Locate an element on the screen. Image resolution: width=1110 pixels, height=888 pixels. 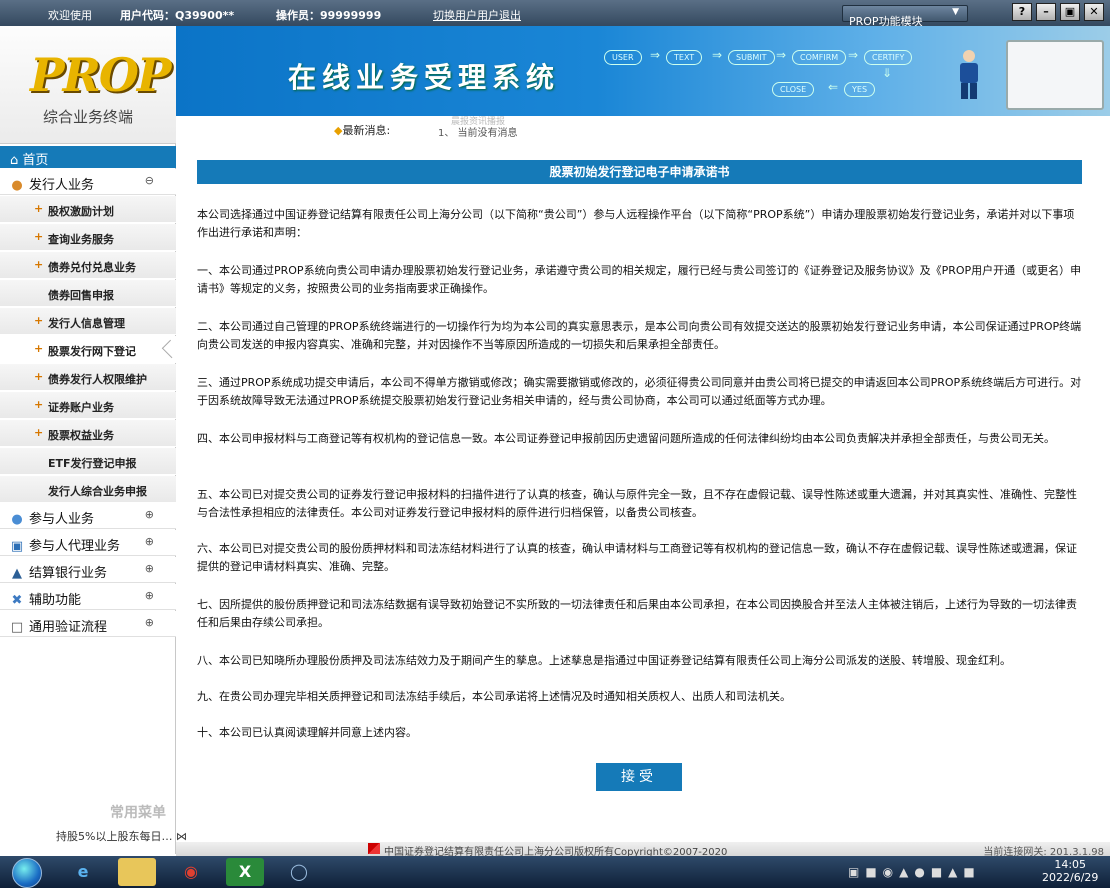
sidebar-item-label: 发行人综合业务申报 is located at coordinates (97, 491).